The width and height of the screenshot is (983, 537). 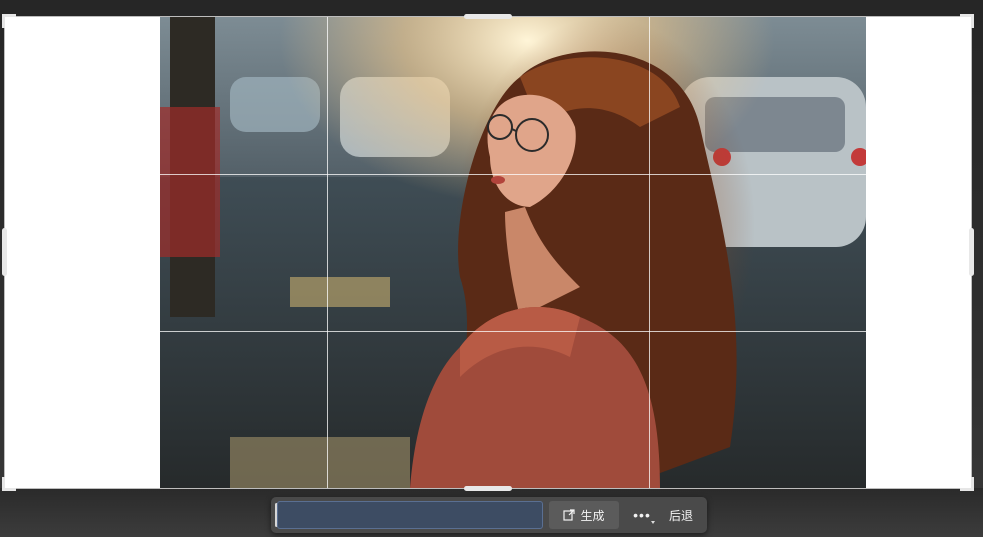 What do you see at coordinates (967, 484) in the screenshot?
I see `crop-handle-bottom-right` at bounding box center [967, 484].